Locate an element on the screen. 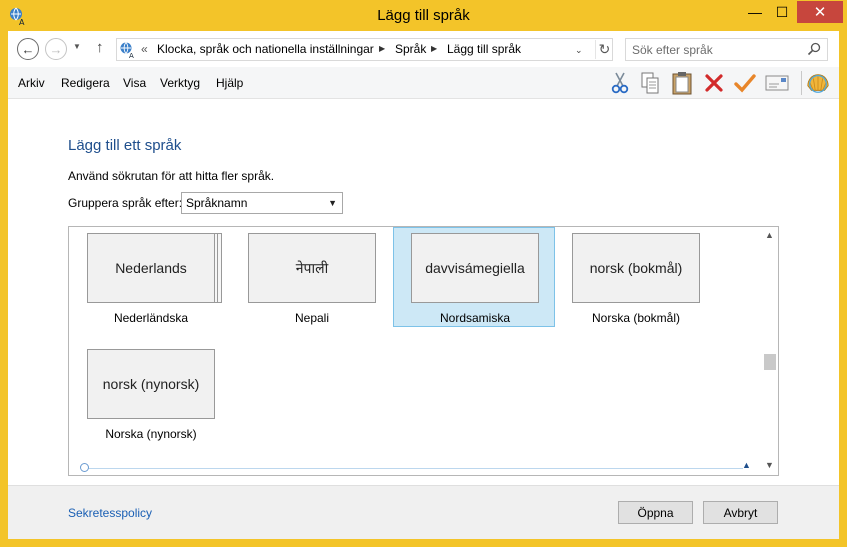 The height and width of the screenshot is (547, 847). open-button: Öppna is located at coordinates (655, 512).